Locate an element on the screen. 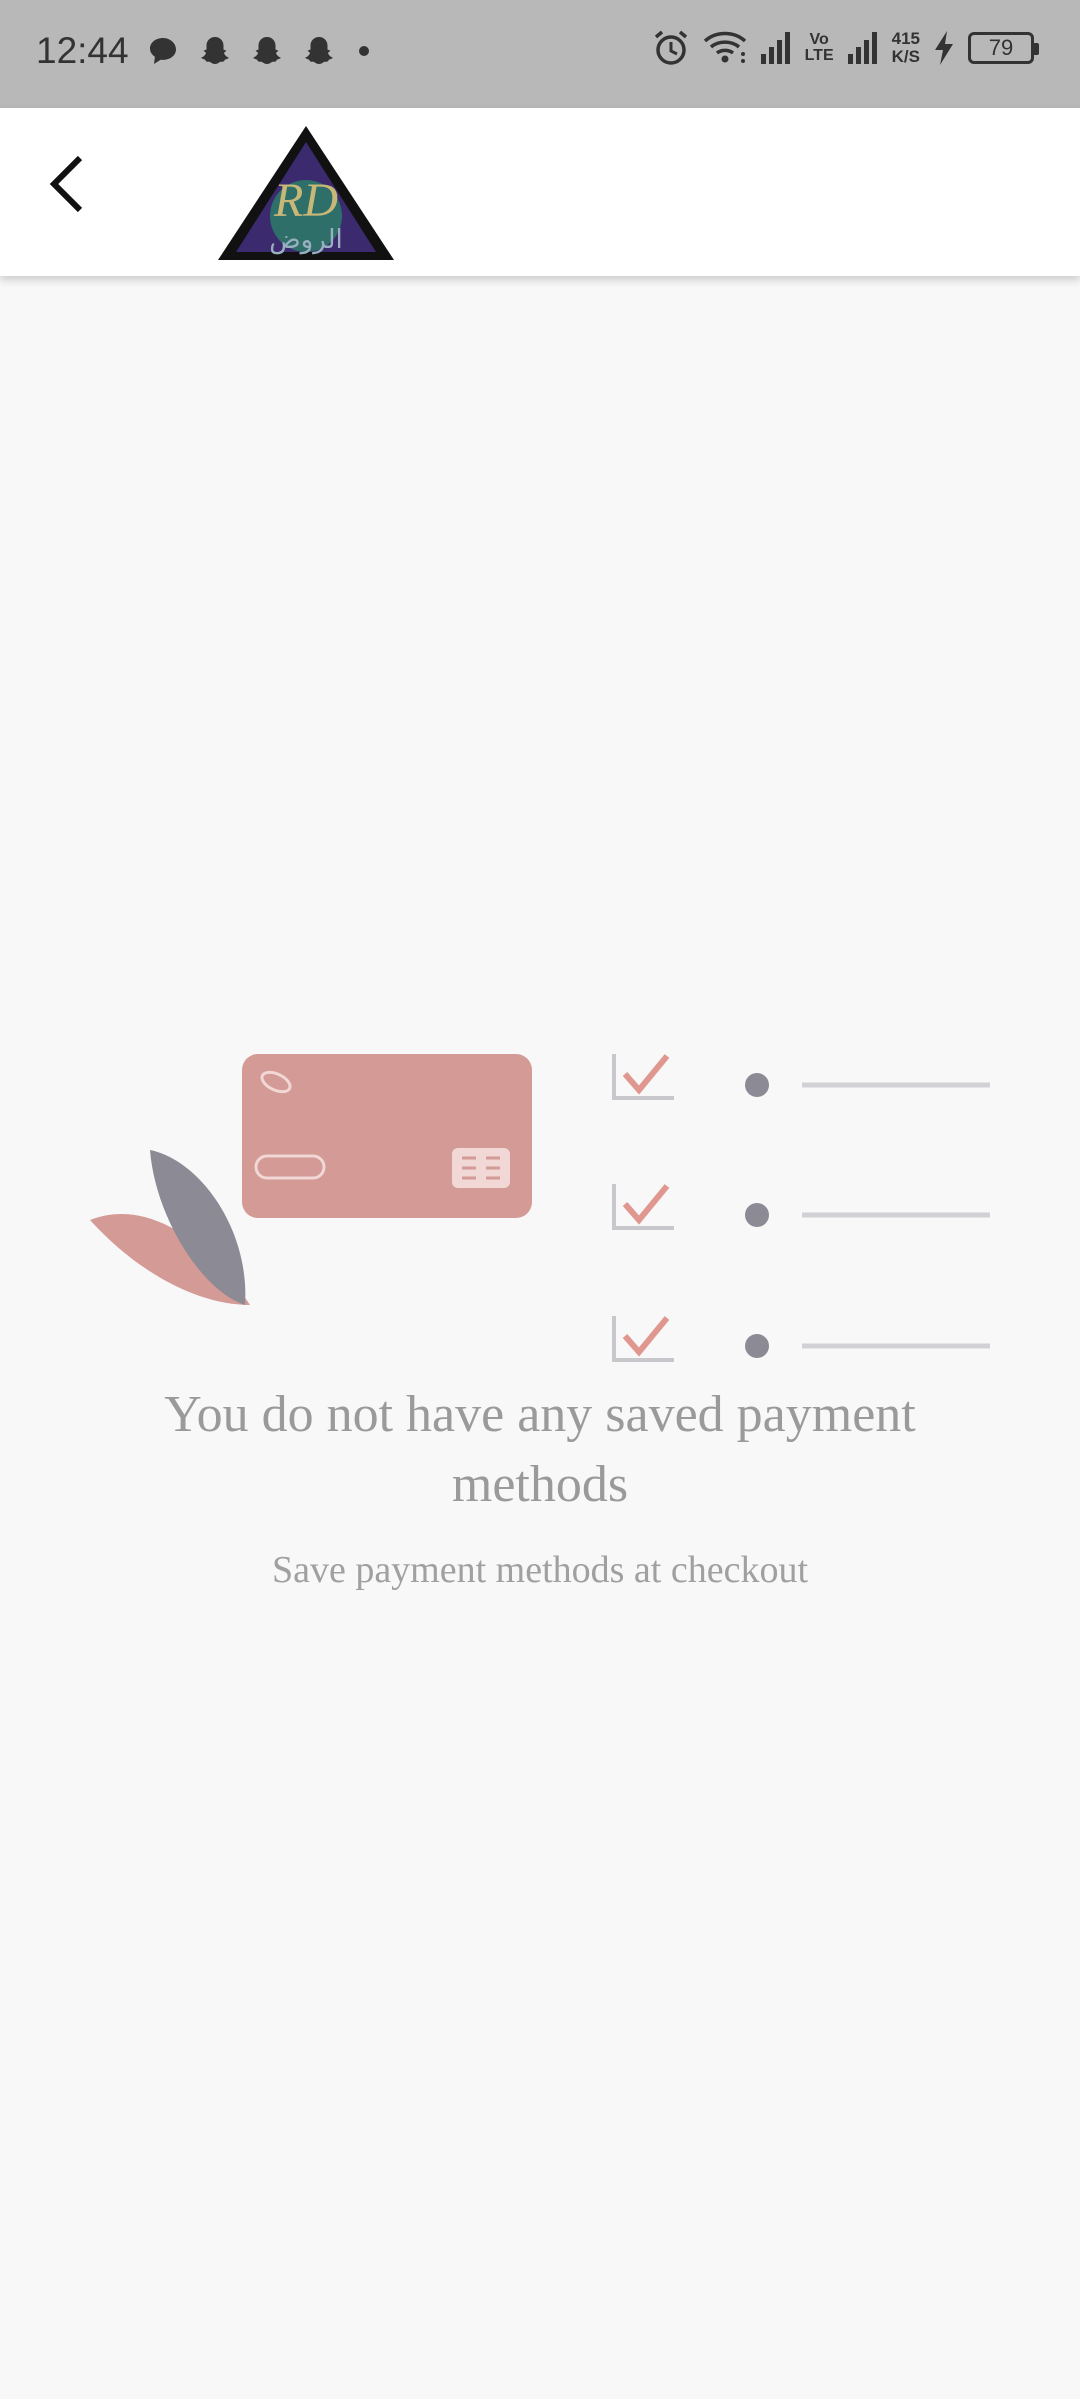 Image resolution: width=1080 pixels, height=2399 pixels. battery-icon: 79 is located at coordinates (1003, 48).